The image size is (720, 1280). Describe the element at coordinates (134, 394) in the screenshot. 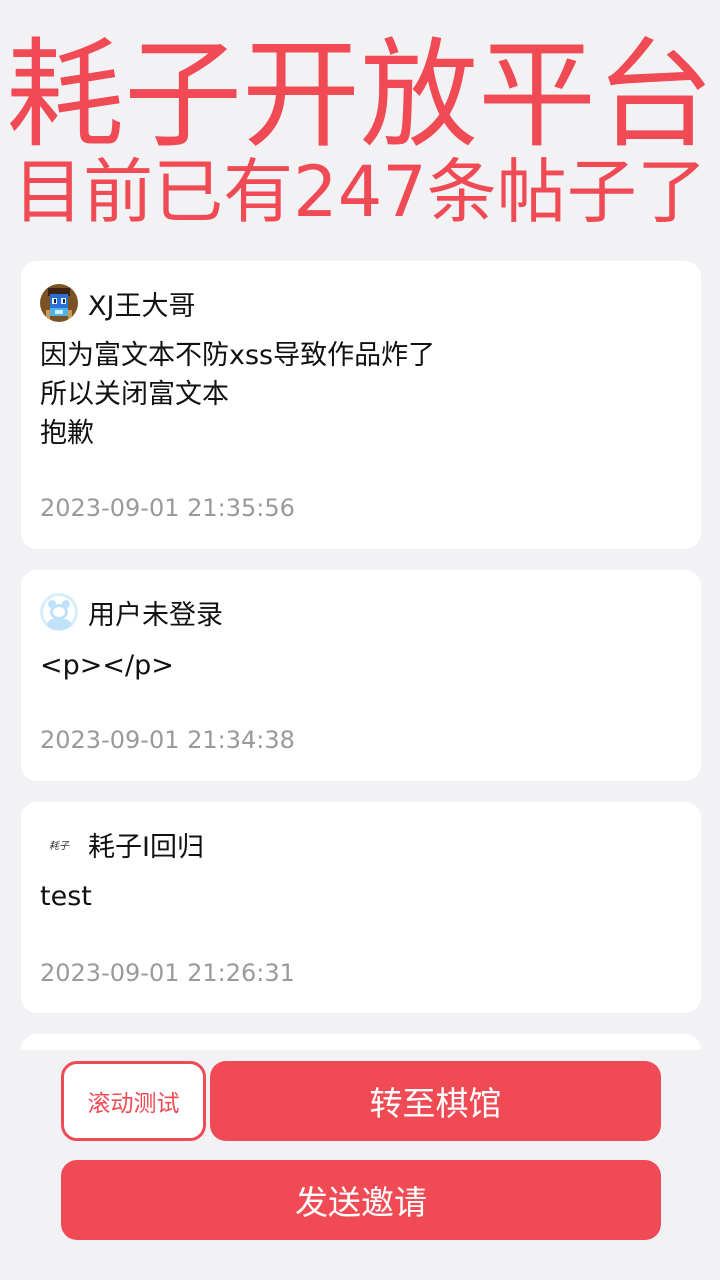

I see `post-content-line: 所以关闭富文本` at that location.